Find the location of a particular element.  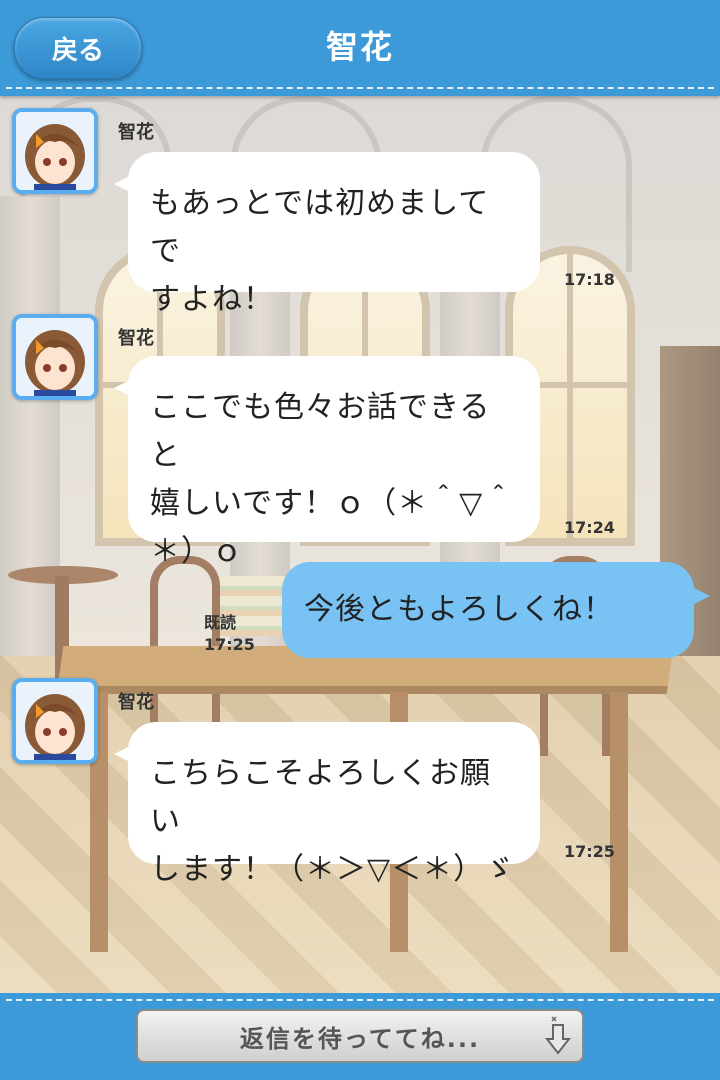

message-bubble: もあっとでは初めましてで すよね！ is located at coordinates (327, 234).